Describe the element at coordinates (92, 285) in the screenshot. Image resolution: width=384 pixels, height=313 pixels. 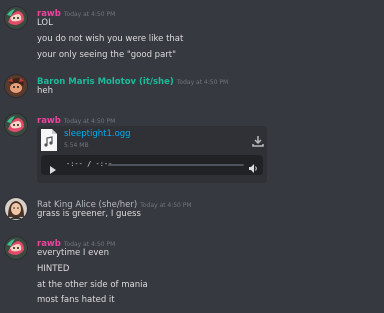
I see `message-text: at the other side of mania` at that location.